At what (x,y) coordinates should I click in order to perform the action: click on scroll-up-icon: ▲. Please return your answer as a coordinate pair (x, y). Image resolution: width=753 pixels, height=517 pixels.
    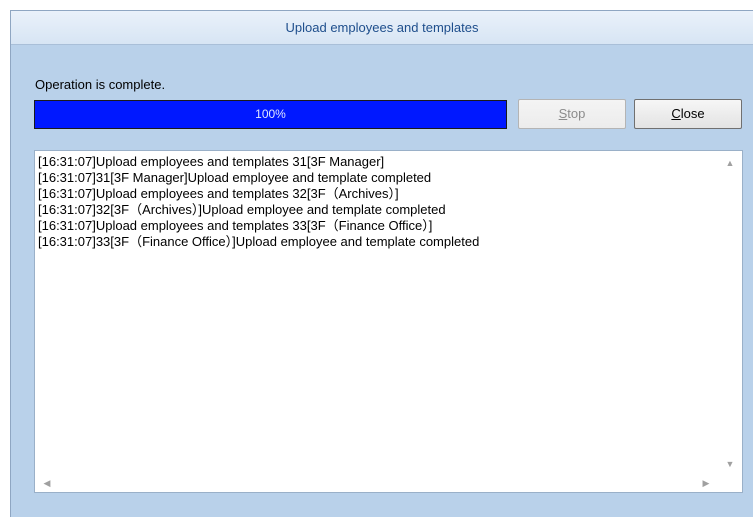
    Looking at the image, I should click on (730, 163).